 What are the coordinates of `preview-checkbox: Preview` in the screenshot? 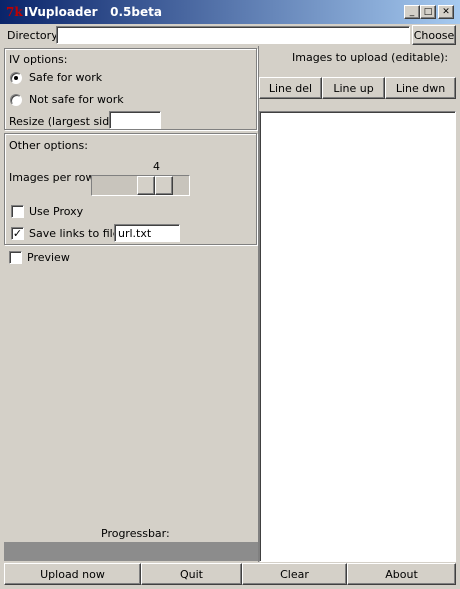 It's located at (39, 257).